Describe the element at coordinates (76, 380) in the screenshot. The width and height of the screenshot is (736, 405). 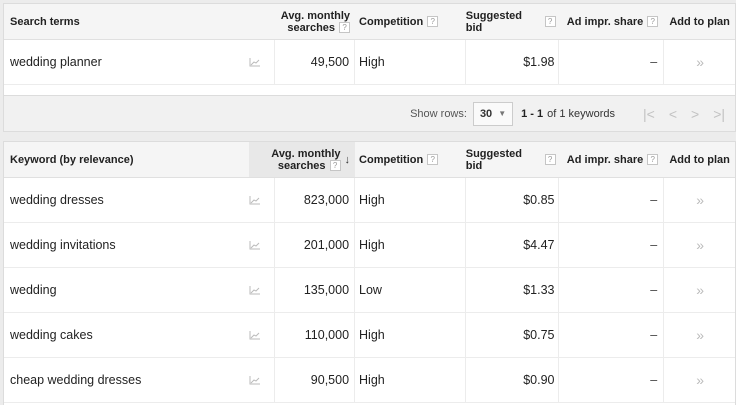
I see `keyword-cell: cheap wedding dresses` at that location.